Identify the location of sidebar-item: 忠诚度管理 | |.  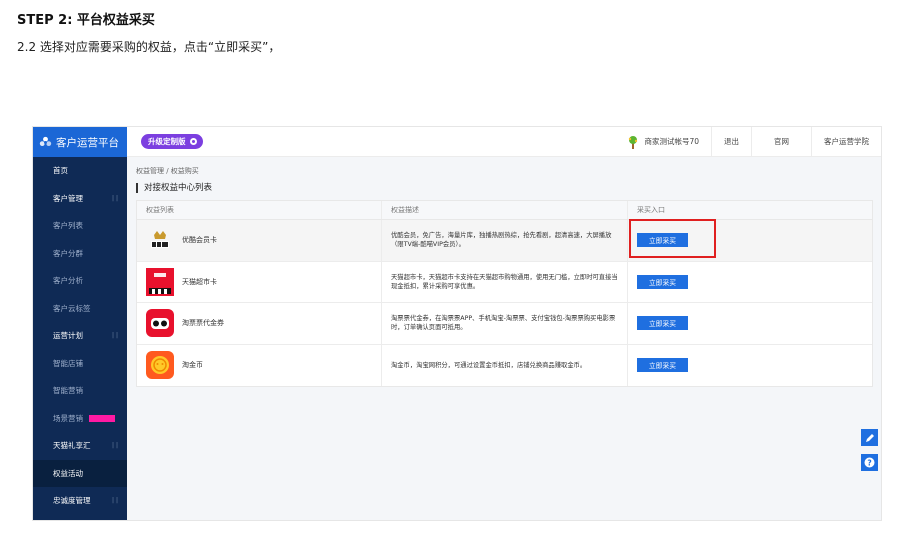
(80, 501).